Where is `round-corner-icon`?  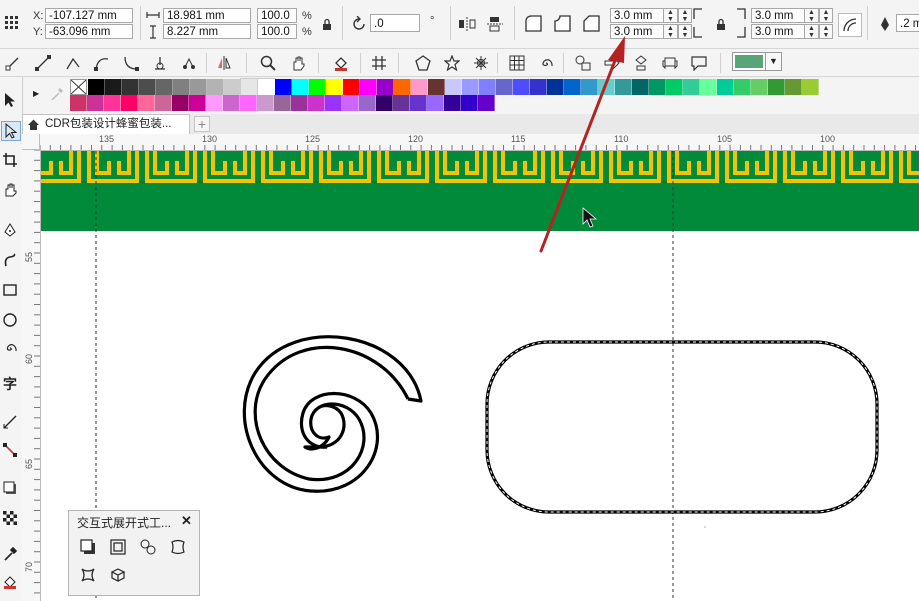
round-corner-icon is located at coordinates (533, 23).